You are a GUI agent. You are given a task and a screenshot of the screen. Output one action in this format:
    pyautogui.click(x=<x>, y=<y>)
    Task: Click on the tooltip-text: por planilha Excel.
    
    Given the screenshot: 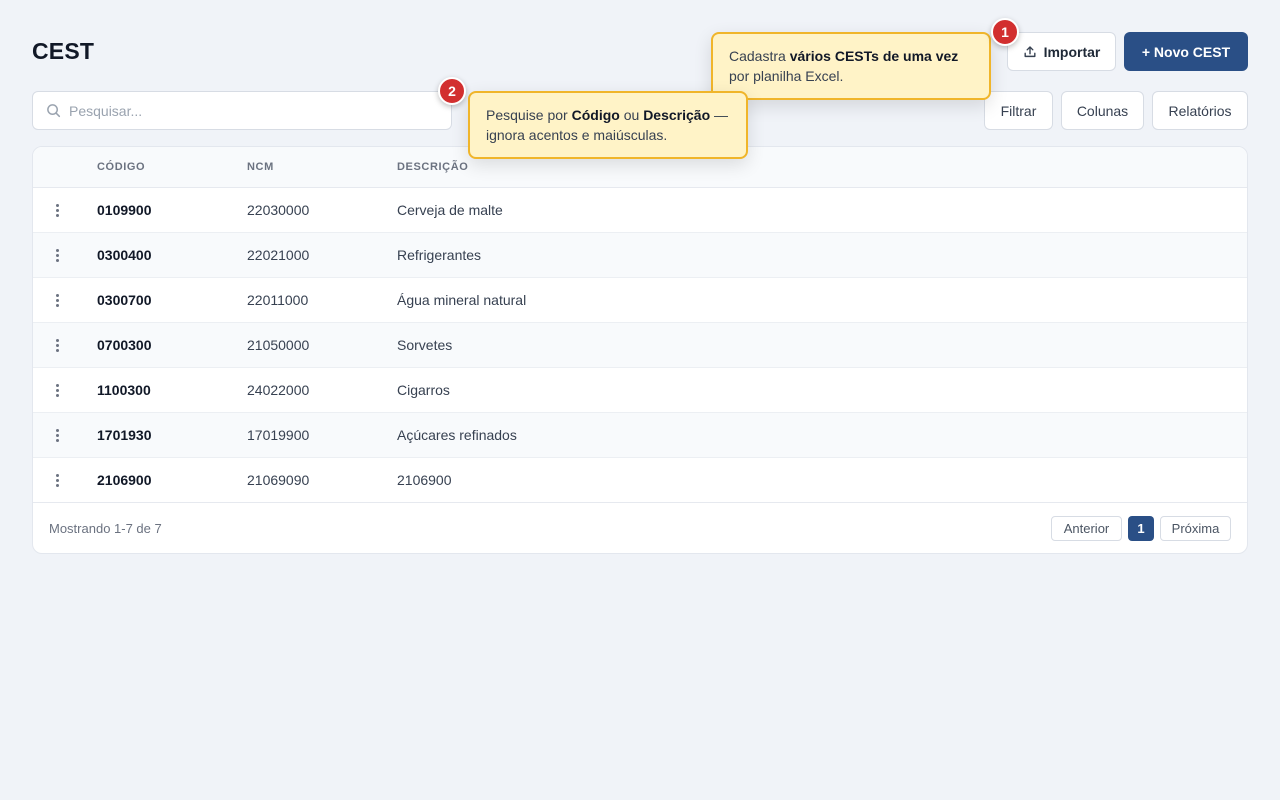 What is the action you would take?
    pyautogui.click(x=786, y=76)
    